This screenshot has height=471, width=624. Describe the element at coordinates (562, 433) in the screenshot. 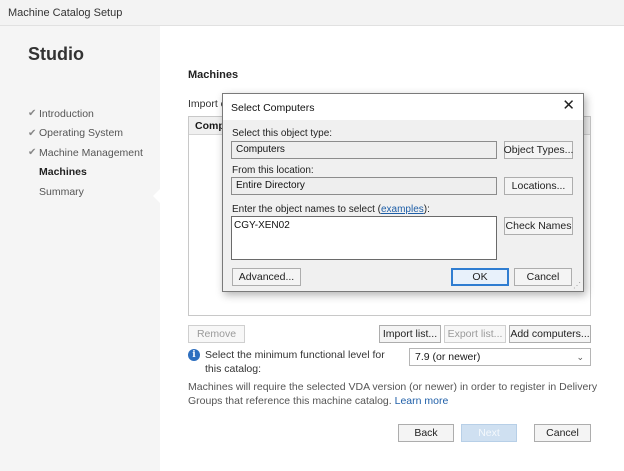

I see `cancel-button: Cancel` at that location.